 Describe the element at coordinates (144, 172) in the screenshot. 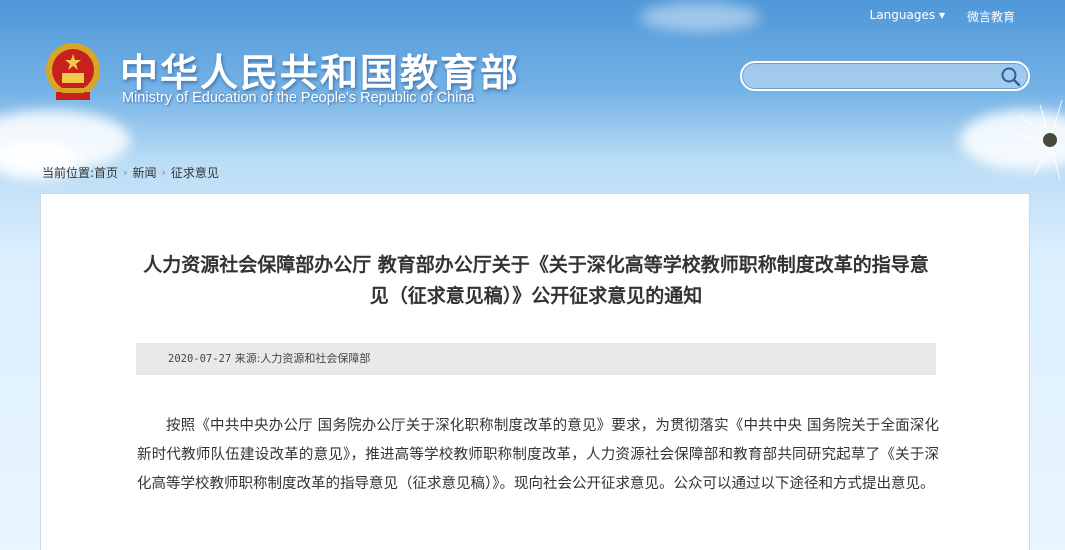

I see `breadcrumb-news: 新闻` at that location.